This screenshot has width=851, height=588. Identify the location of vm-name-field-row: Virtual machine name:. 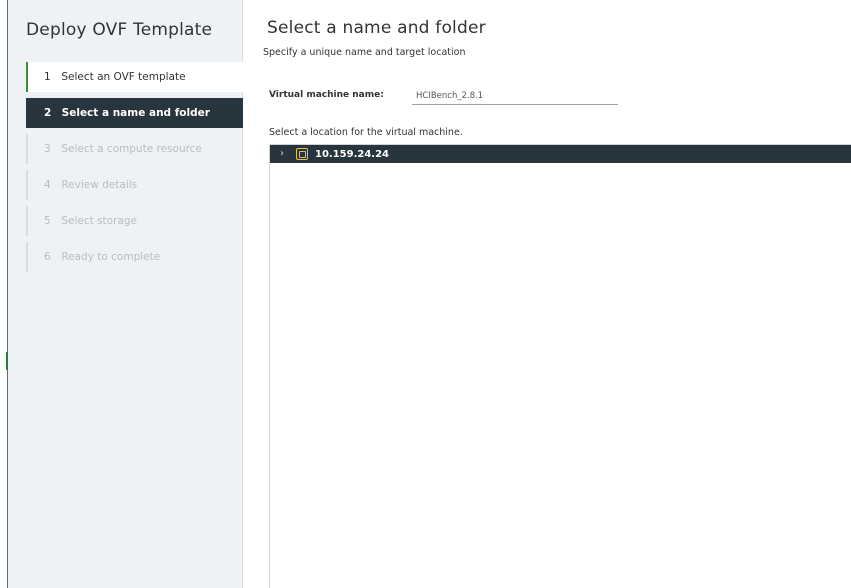
(449, 97).